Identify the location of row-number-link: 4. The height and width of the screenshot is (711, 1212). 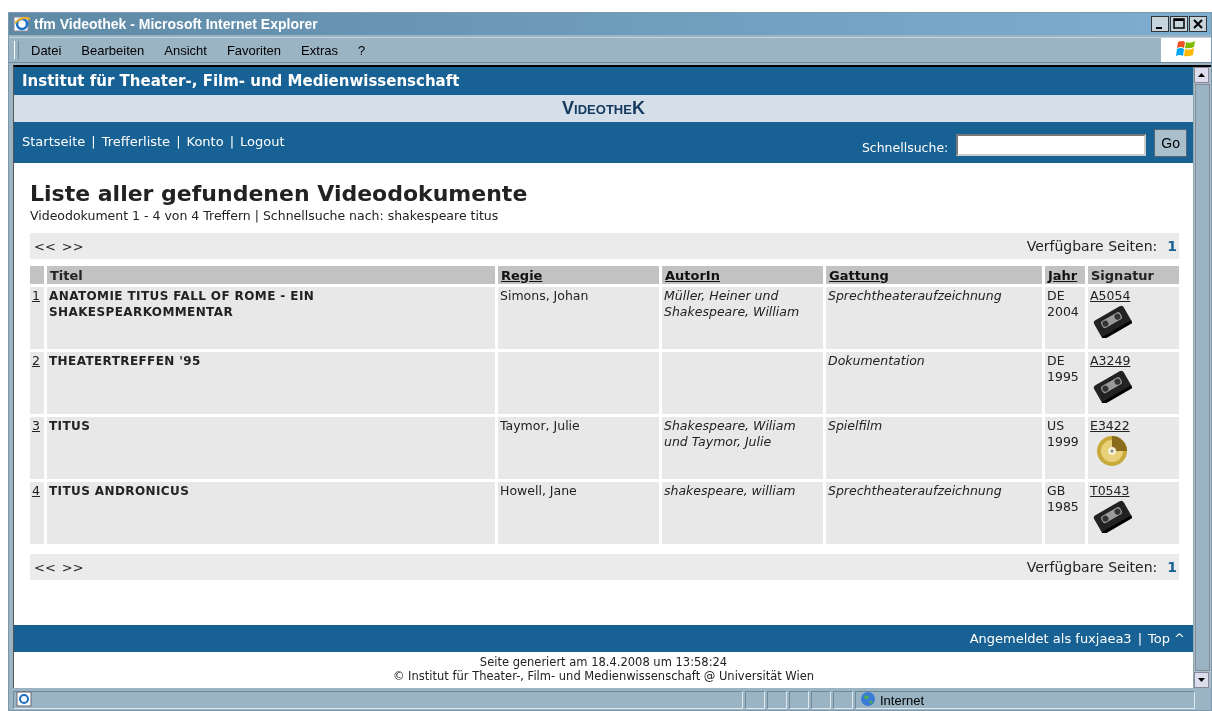
(36, 490).